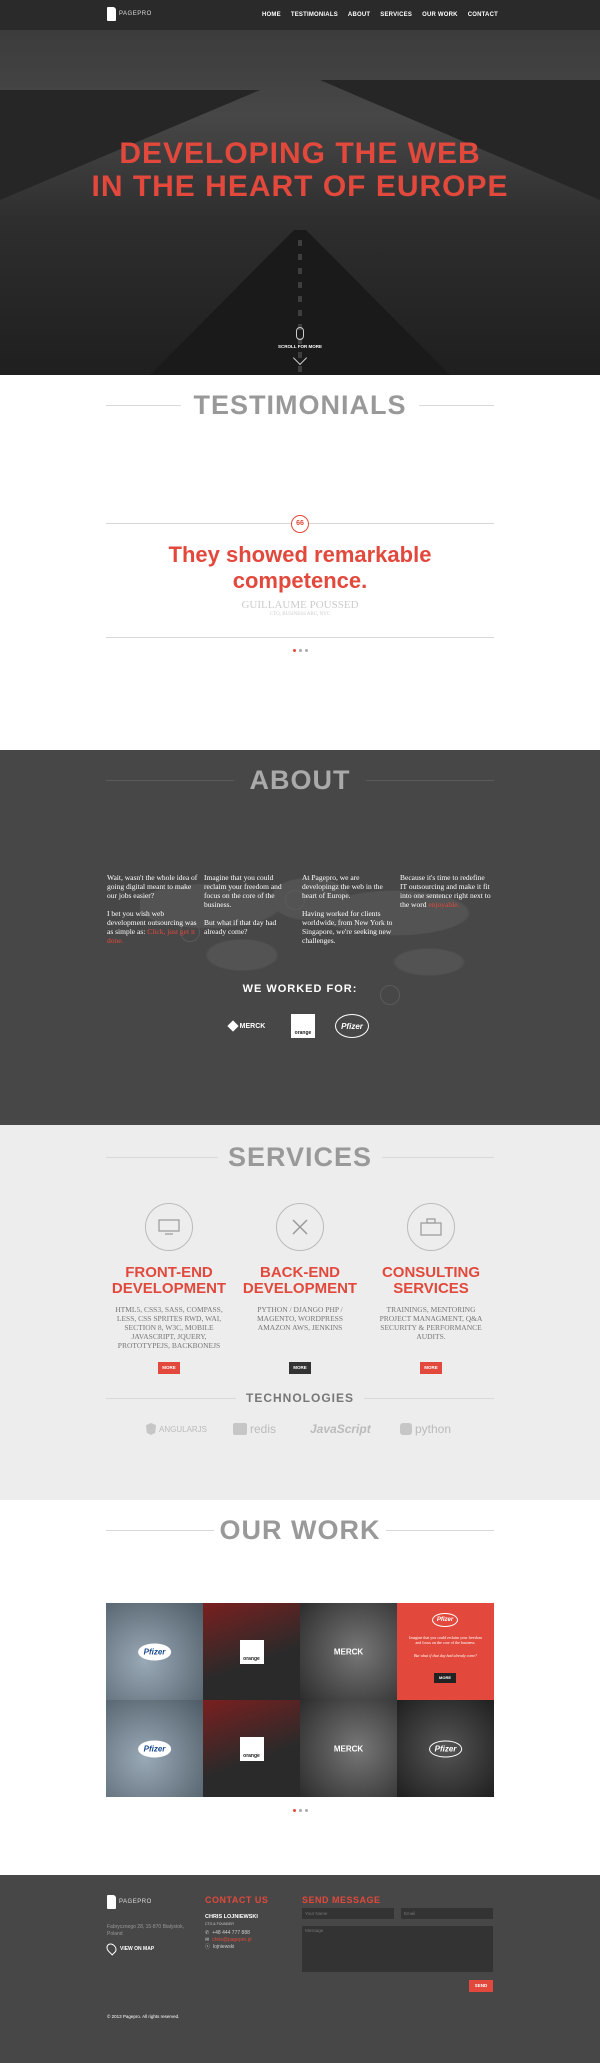 The image size is (600, 2063). What do you see at coordinates (300, 1368) in the screenshot?
I see `more-button-backend: MORE` at bounding box center [300, 1368].